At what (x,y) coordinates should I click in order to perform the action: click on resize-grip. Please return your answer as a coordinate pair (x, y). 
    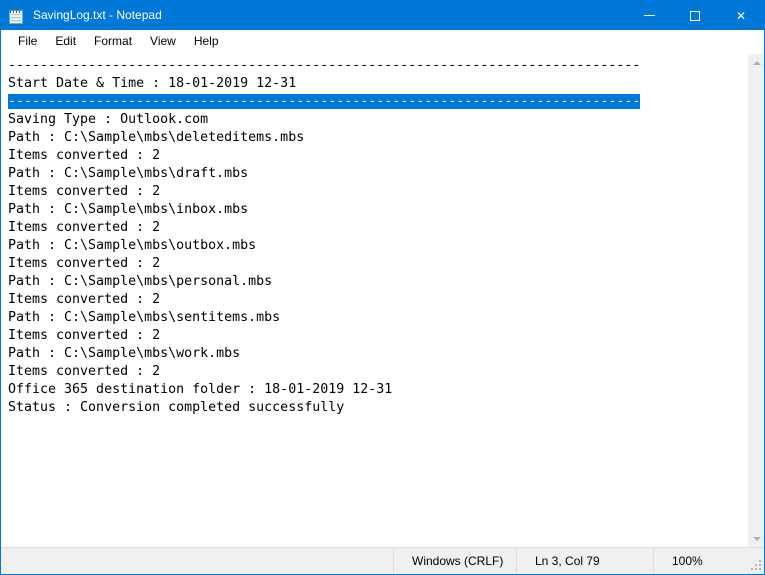
    Looking at the image, I should click on (755, 565).